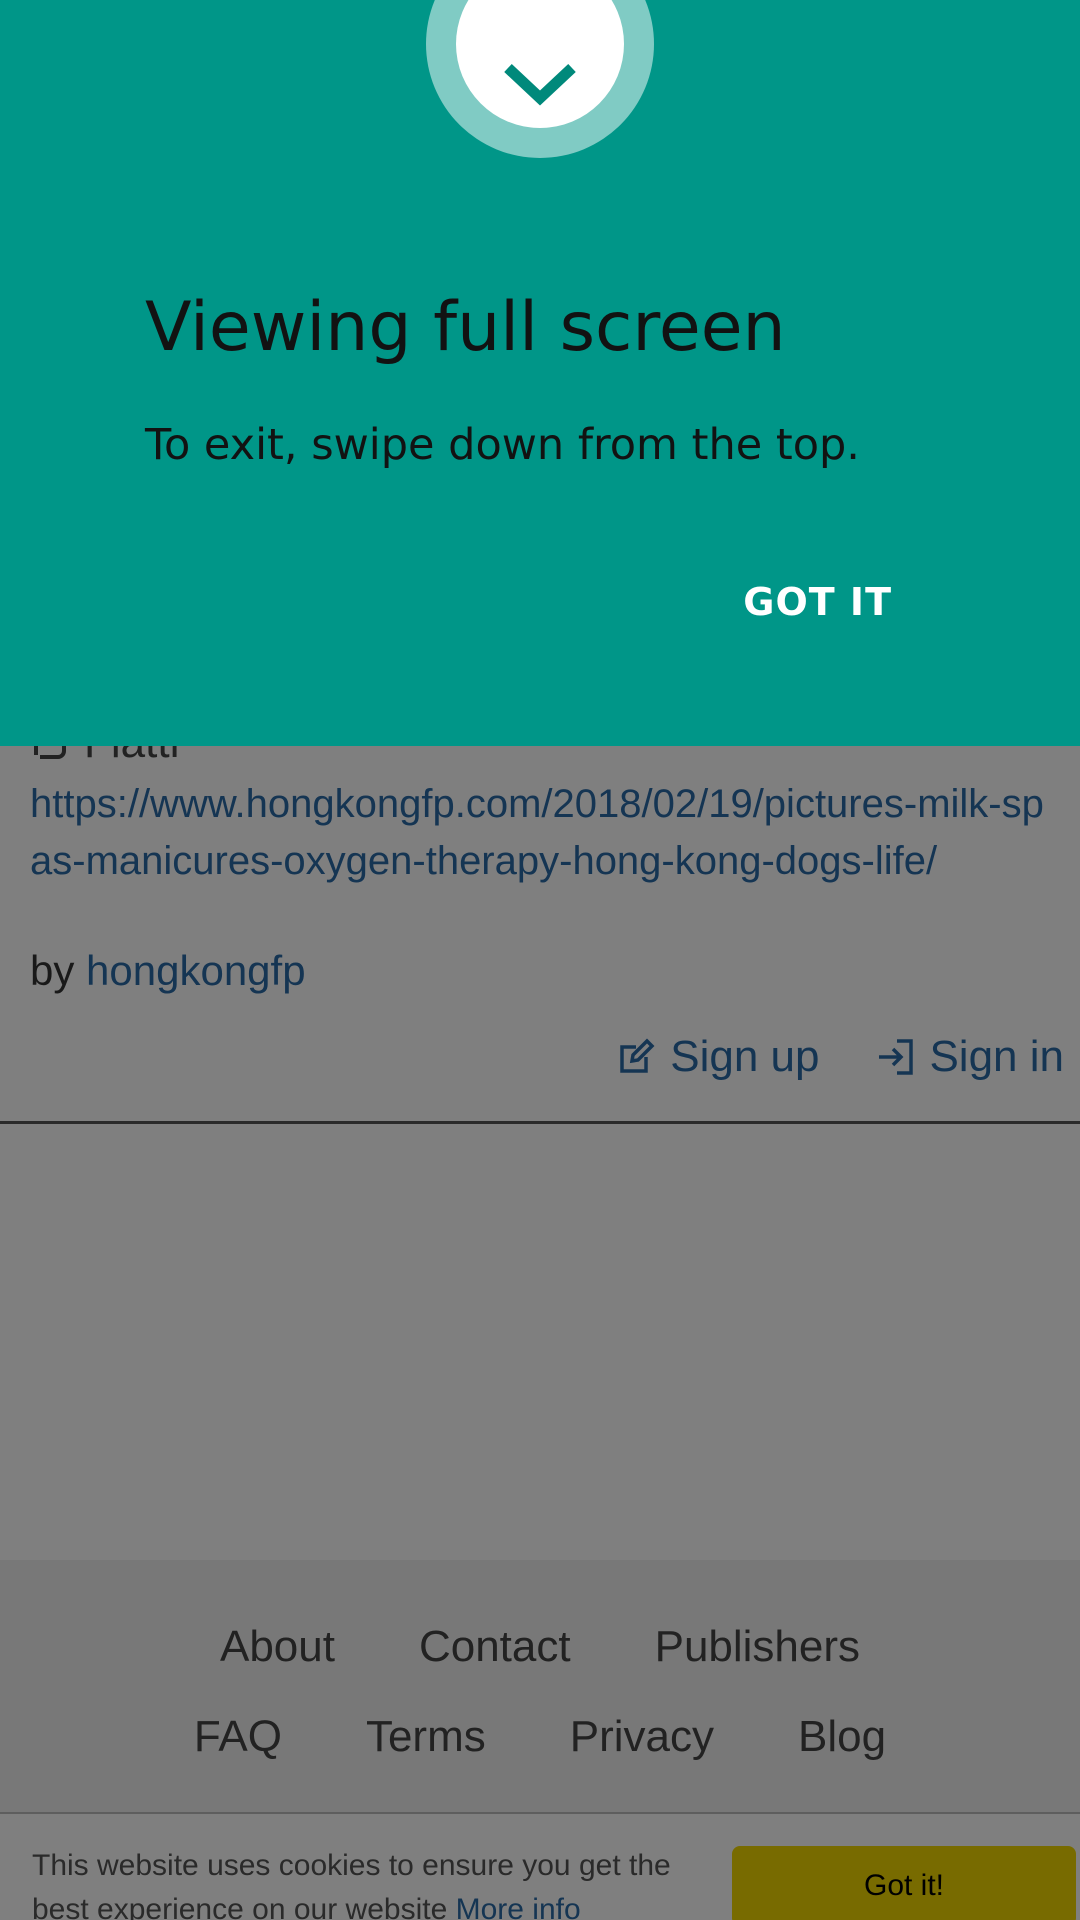 Image resolution: width=1080 pixels, height=1920 pixels. I want to click on got-it-button: GOT IT, so click(817, 602).